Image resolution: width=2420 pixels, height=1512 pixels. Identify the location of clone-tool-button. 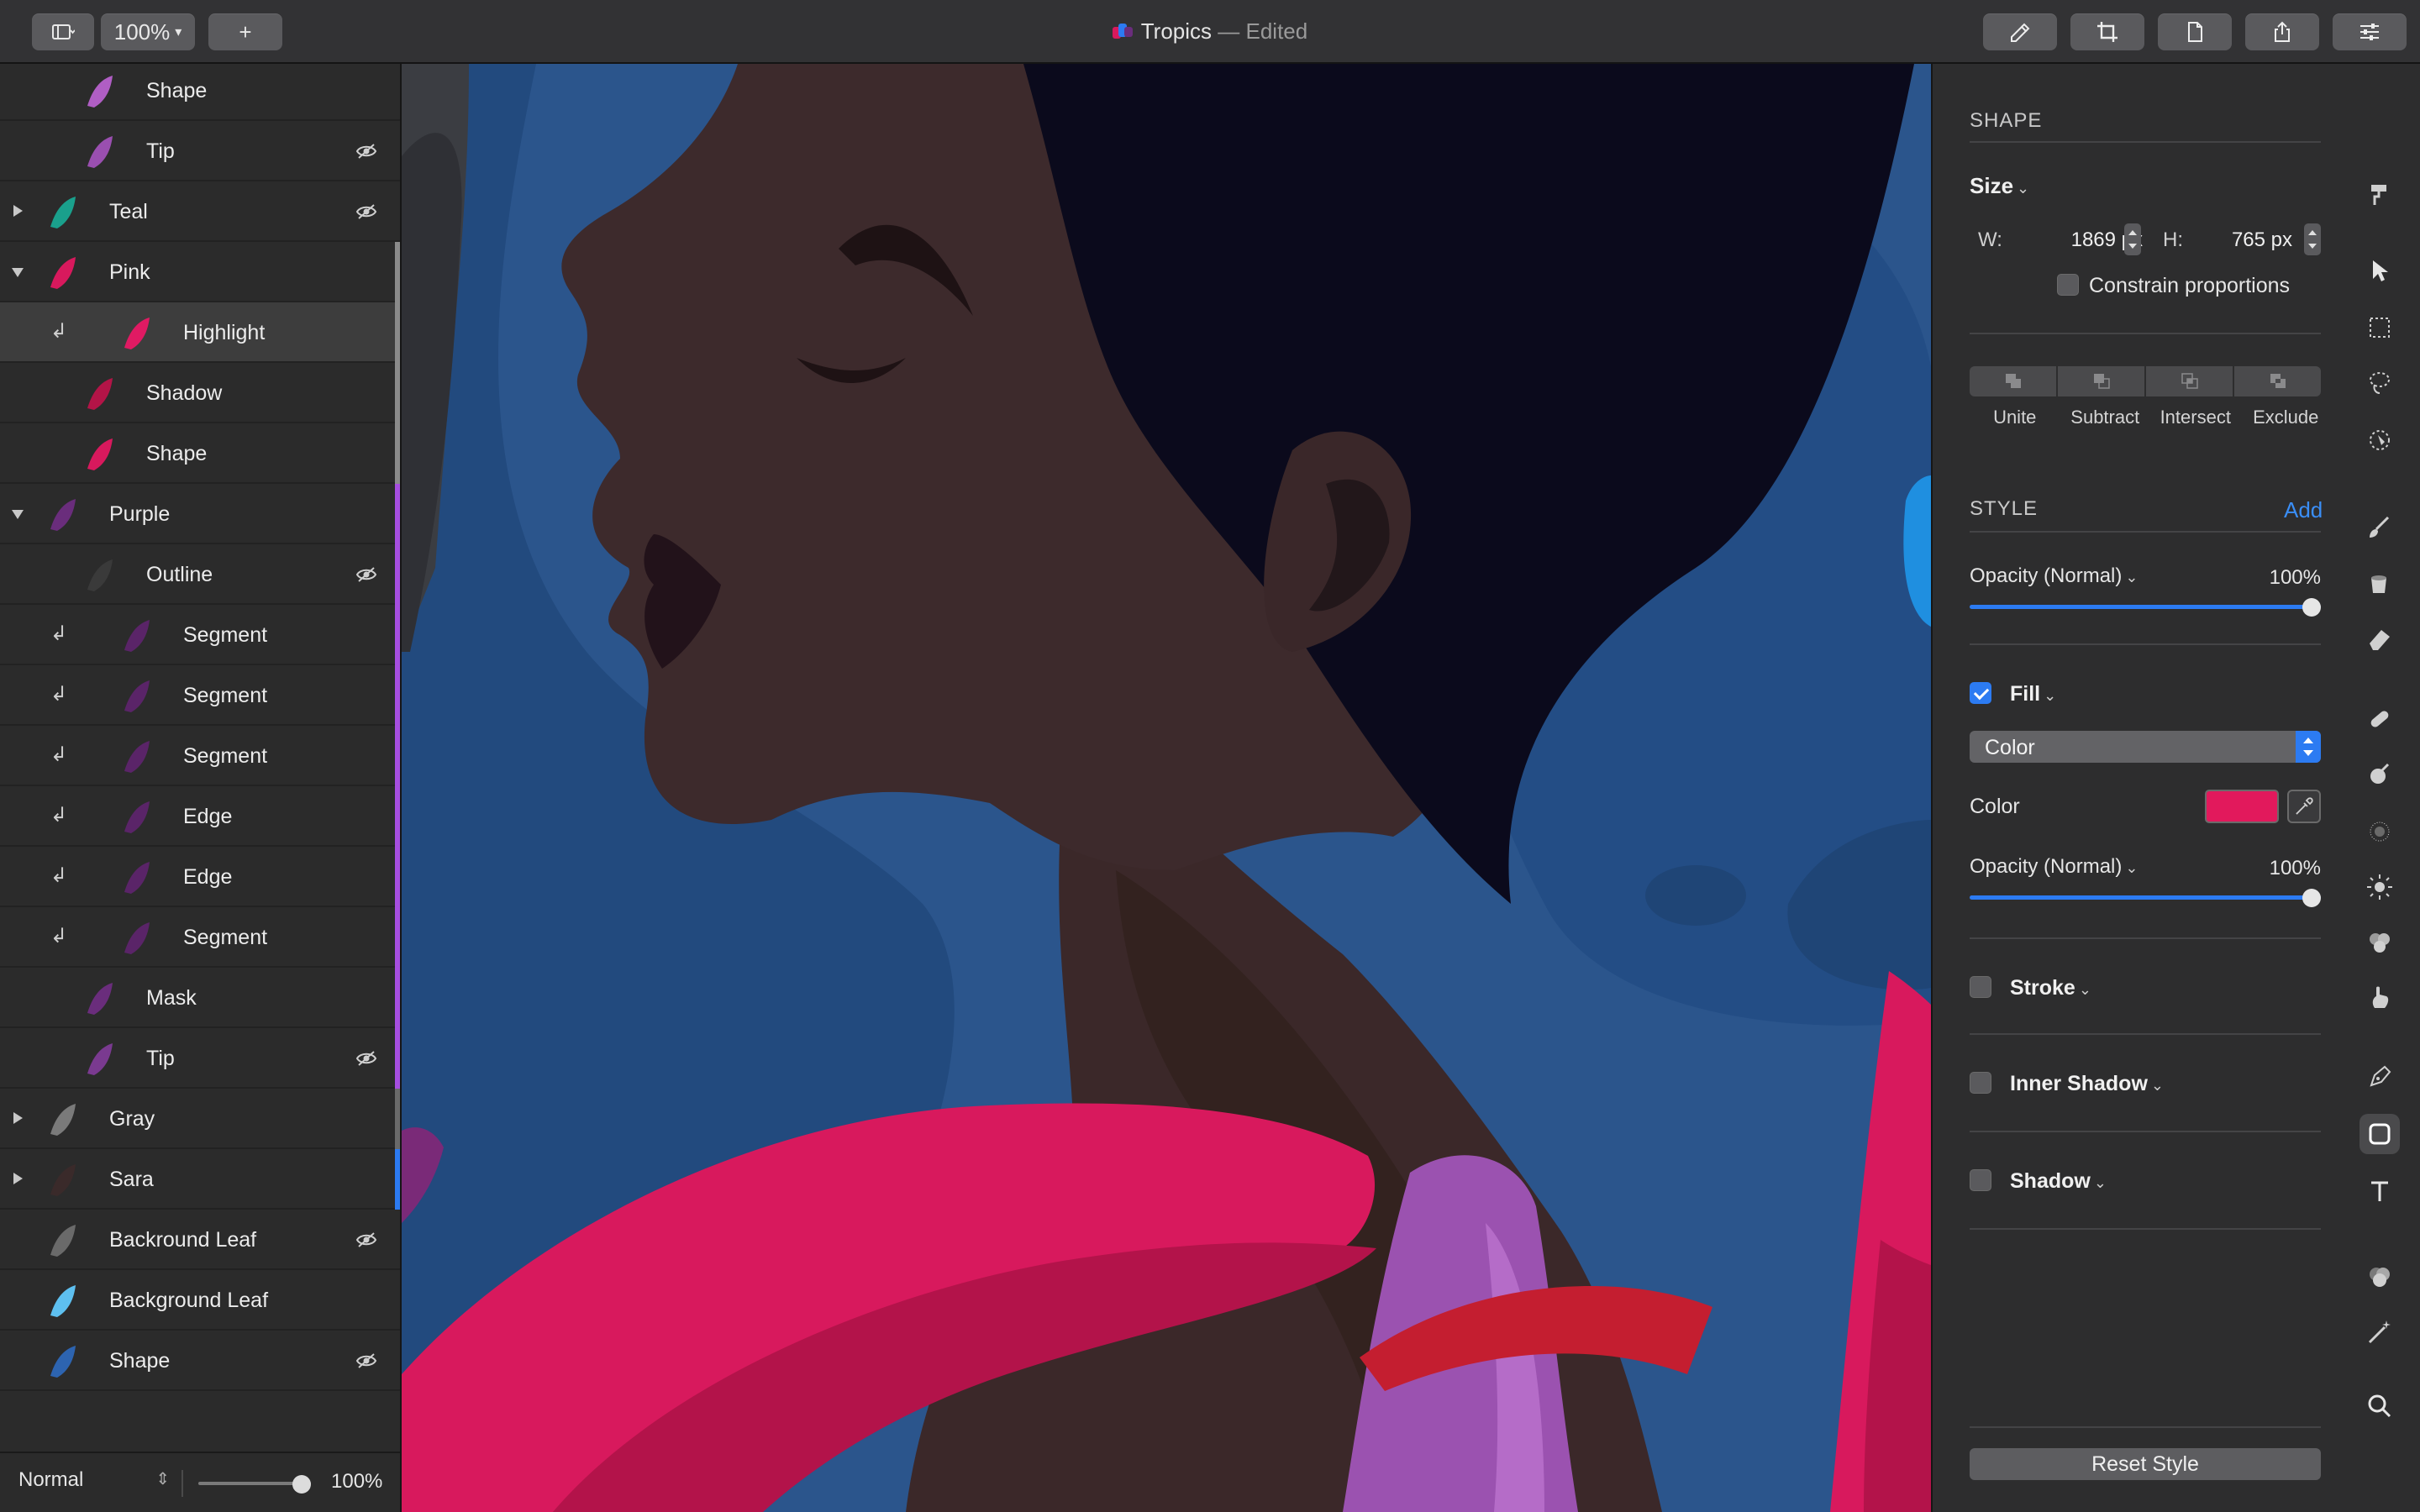
(2380, 942).